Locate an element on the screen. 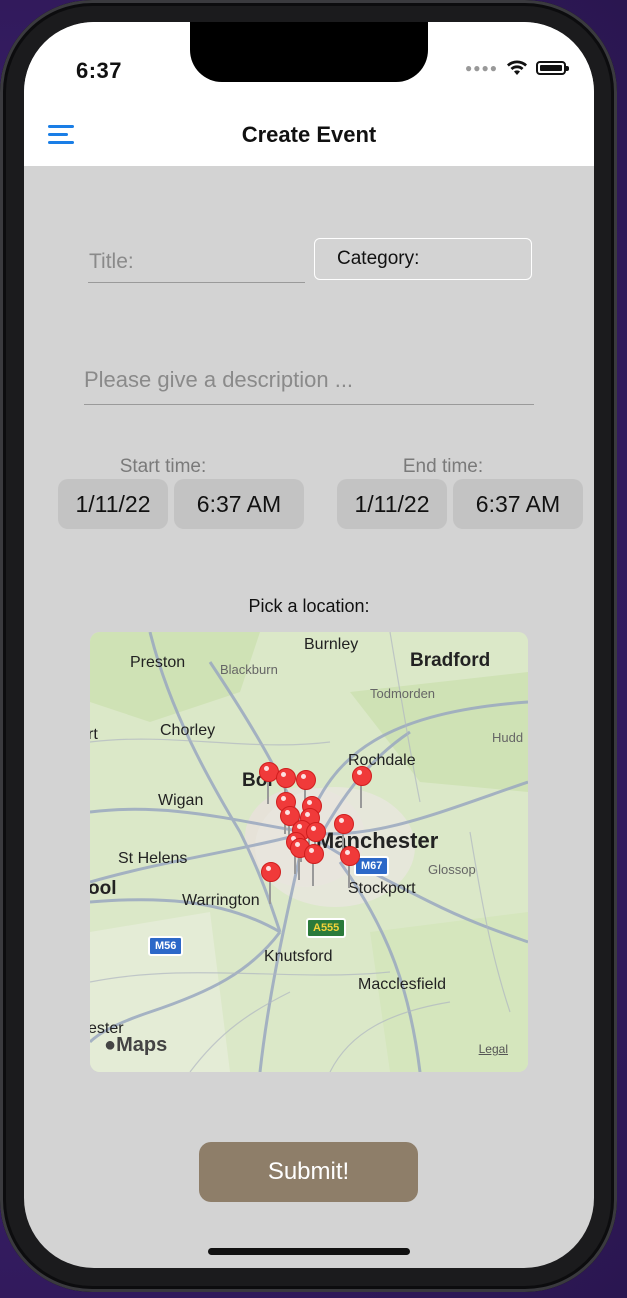 This screenshot has height=1298, width=627. map-label-preston: Preston is located at coordinates (158, 662).